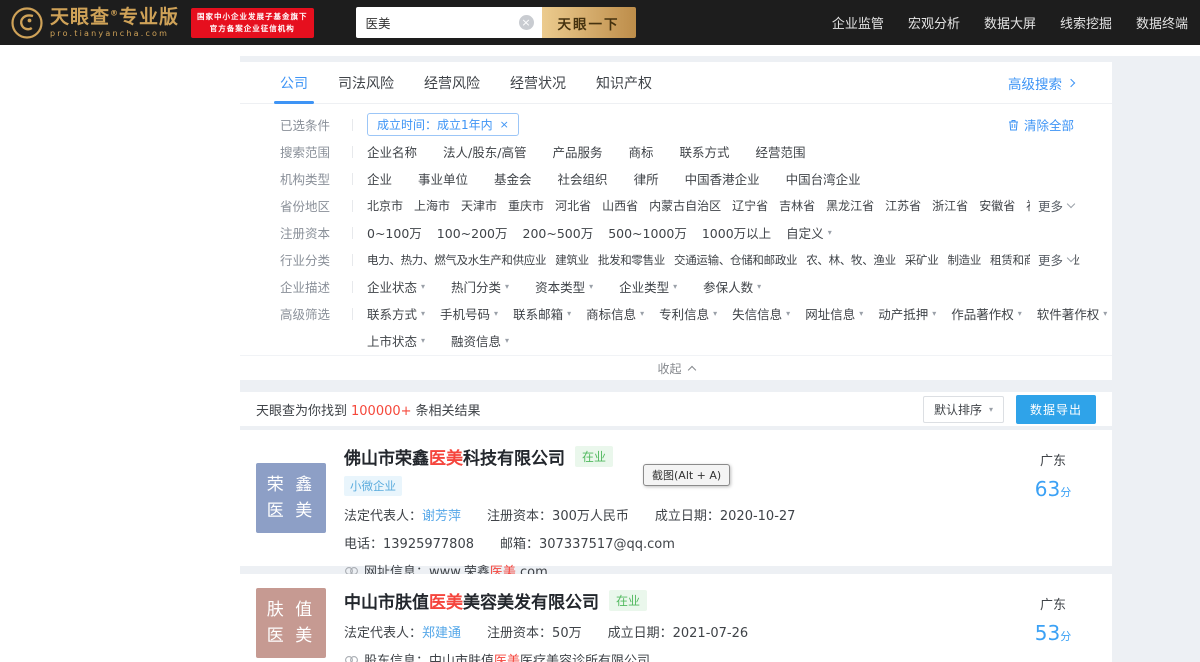 The image size is (1200, 662). Describe the element at coordinates (394, 232) in the screenshot. I see `filter-option: 0~100万` at that location.